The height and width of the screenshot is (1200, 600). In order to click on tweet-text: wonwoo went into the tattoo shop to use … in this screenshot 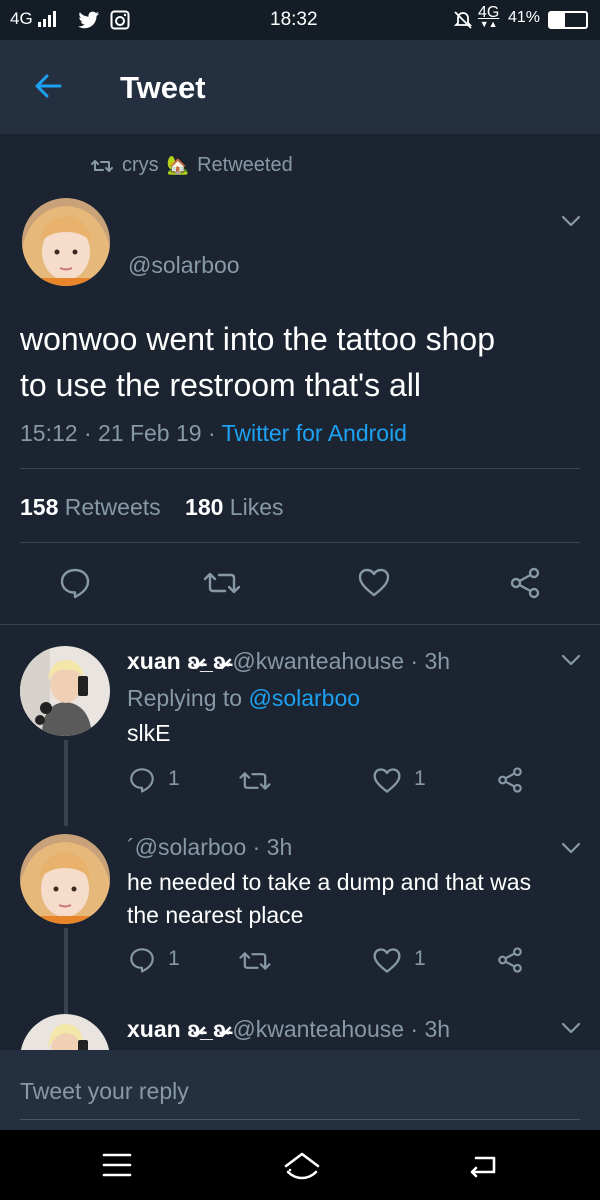, I will do `click(257, 362)`.